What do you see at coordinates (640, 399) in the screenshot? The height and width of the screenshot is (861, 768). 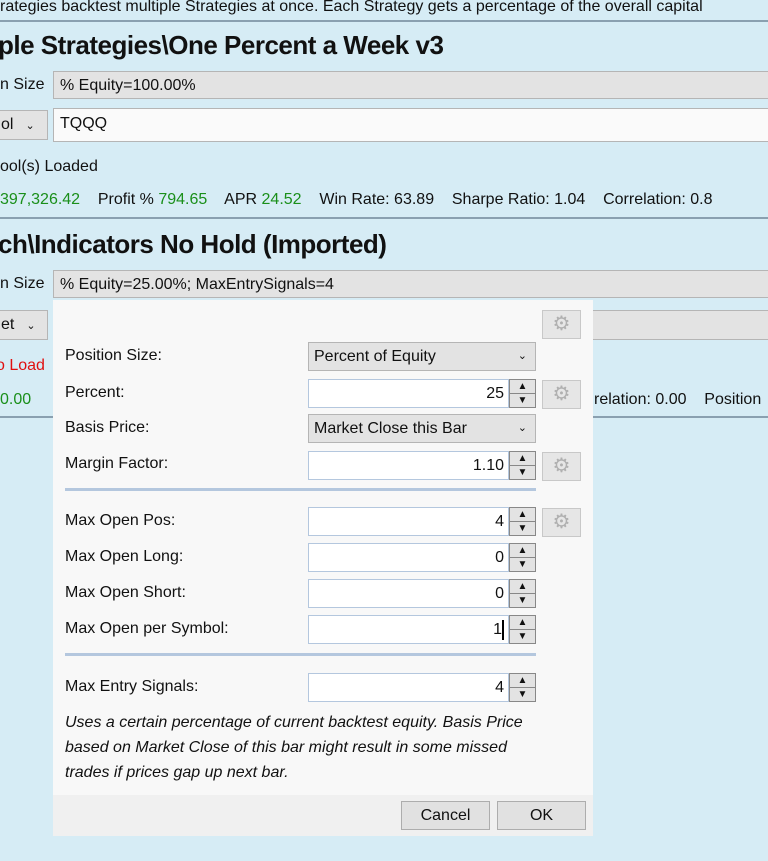 I see `correlation: relation: 0.00` at bounding box center [640, 399].